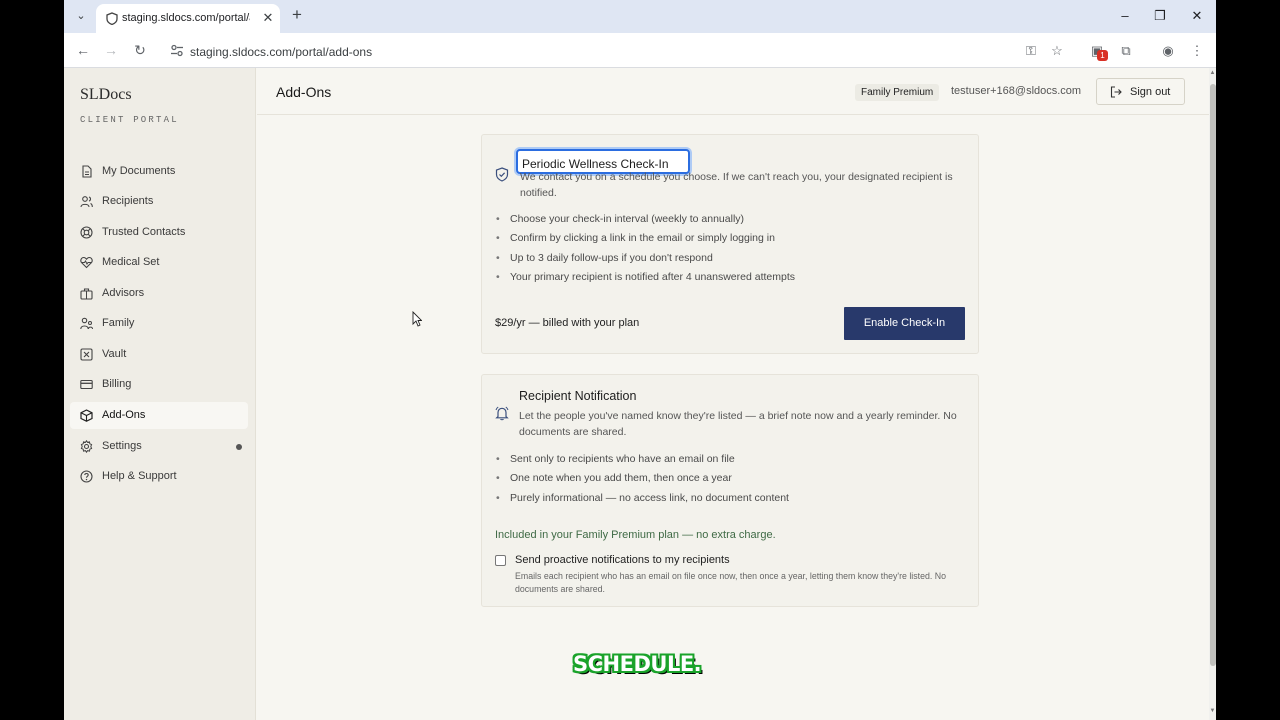 The image size is (1280, 720). What do you see at coordinates (128, 201) in the screenshot?
I see `sidebar-item-label: Recipients` at bounding box center [128, 201].